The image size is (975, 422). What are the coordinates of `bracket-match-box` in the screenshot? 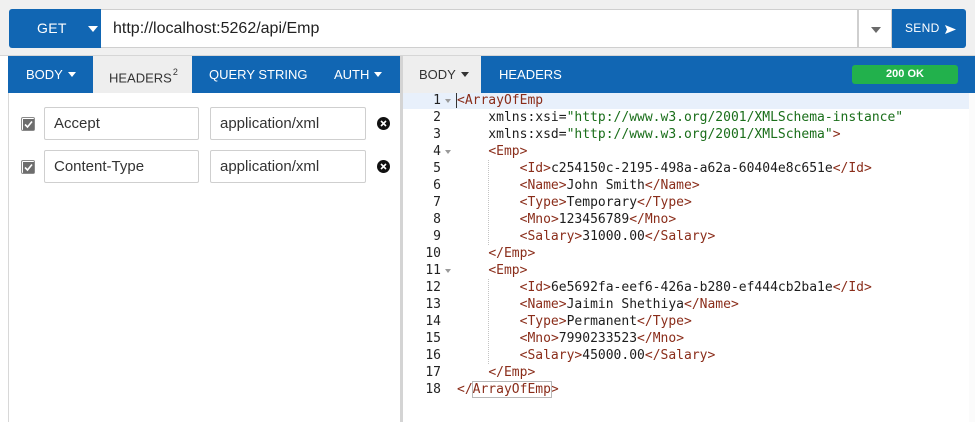 It's located at (511, 389).